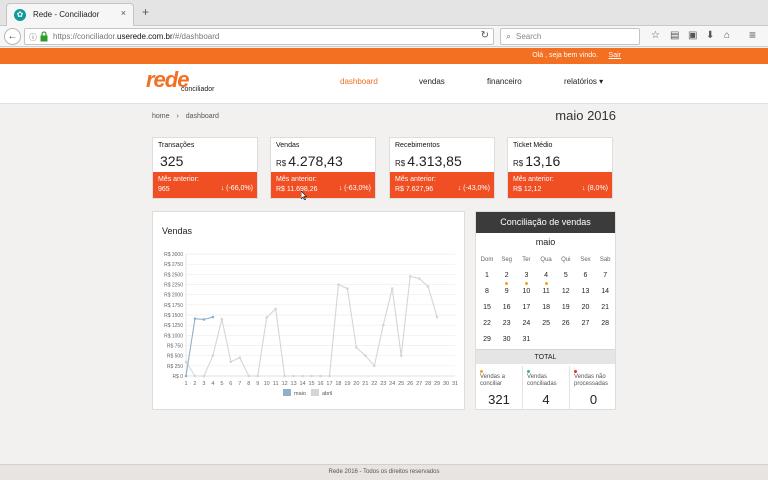  Describe the element at coordinates (593, 388) in the screenshot. I see `stat-vendas-nao-processadas: Vendas não processadas 0` at that location.